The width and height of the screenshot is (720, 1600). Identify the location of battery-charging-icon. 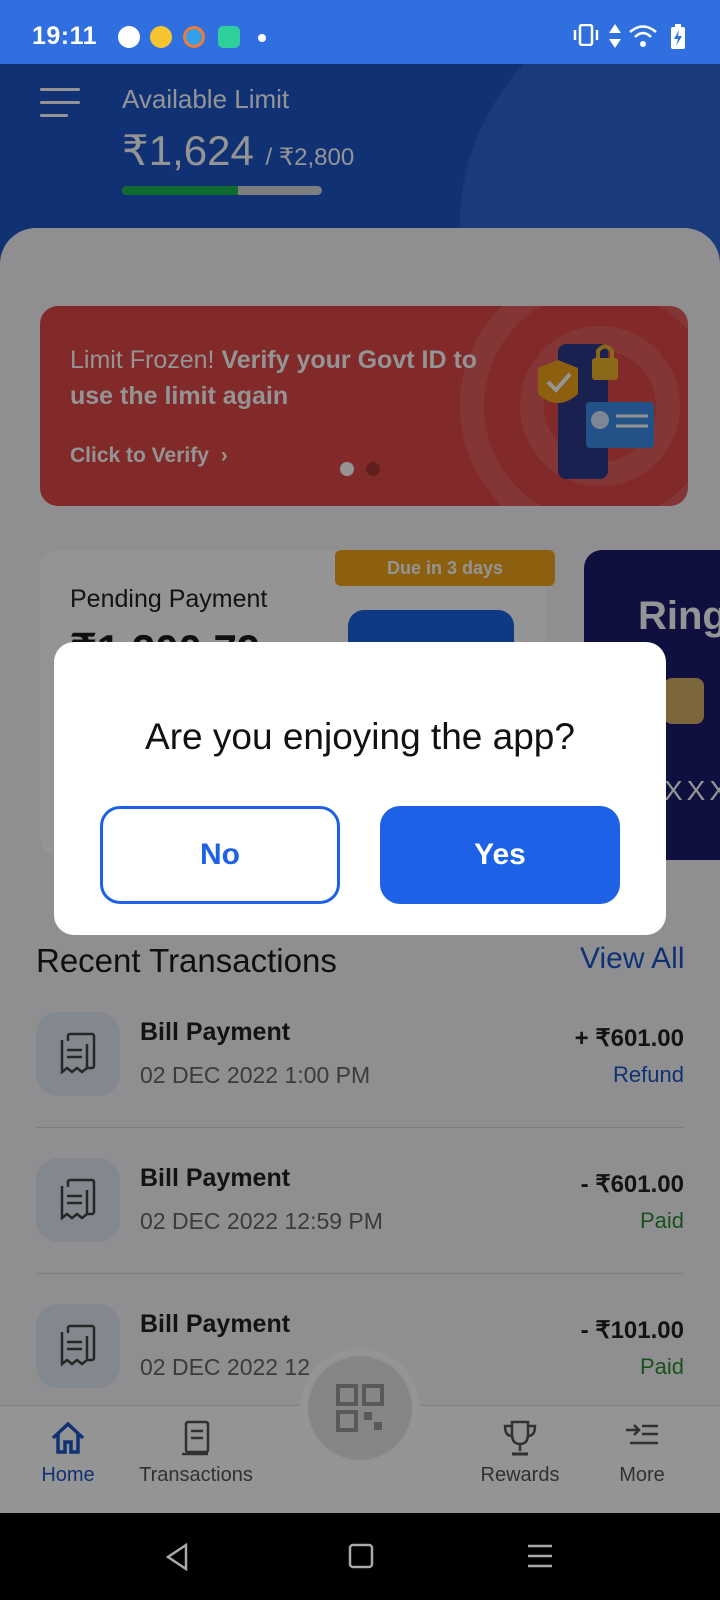
(678, 40).